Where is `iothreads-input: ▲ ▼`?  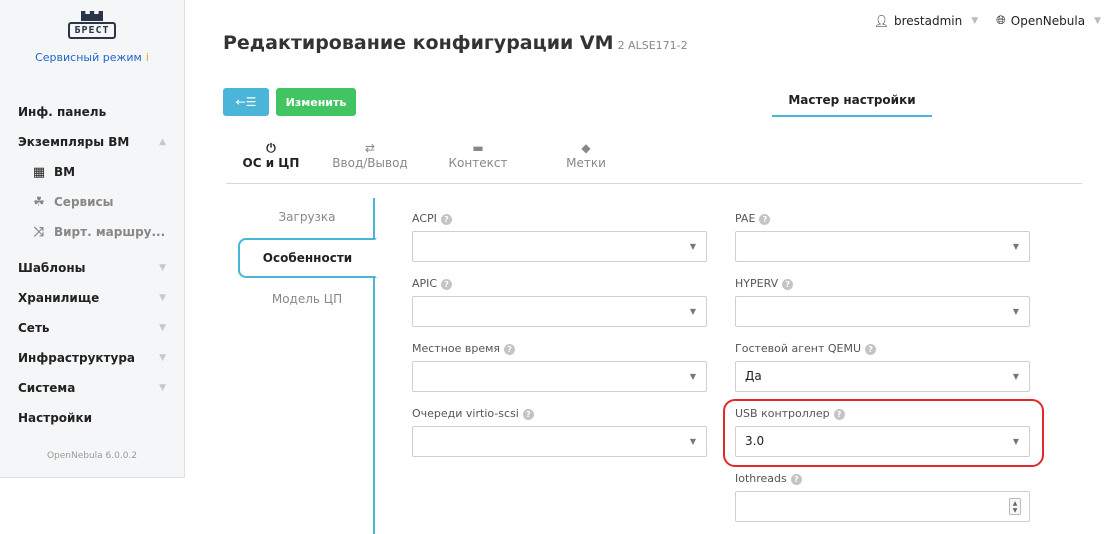 iothreads-input: ▲ ▼ is located at coordinates (882, 506).